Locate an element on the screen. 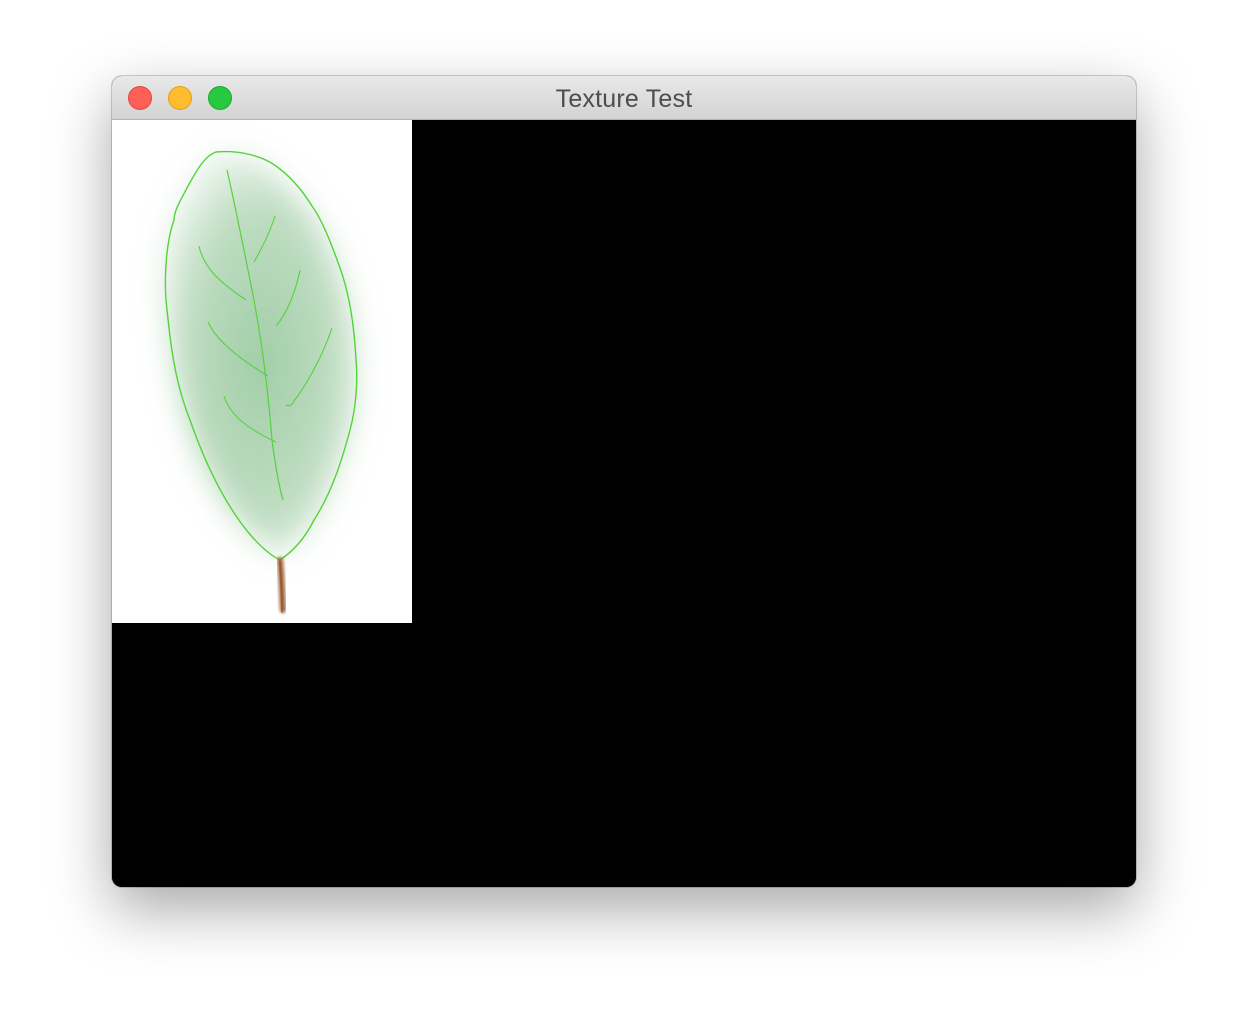  window-title: Texture Test is located at coordinates (624, 99).